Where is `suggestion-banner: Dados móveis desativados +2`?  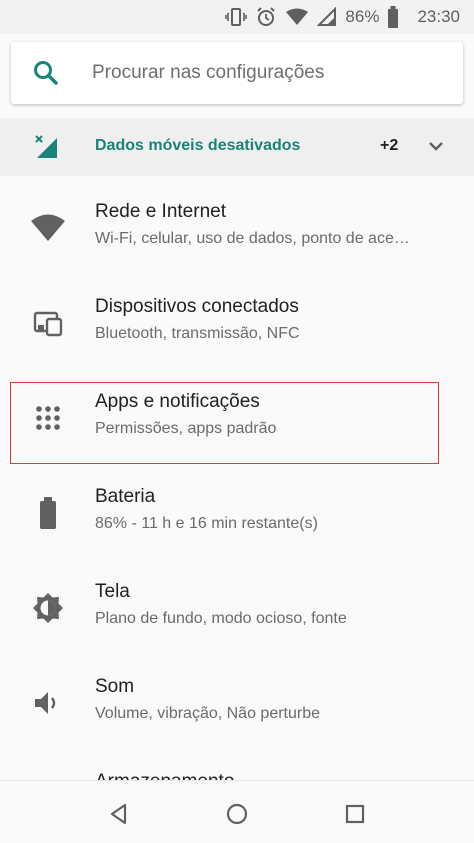 suggestion-banner: Dados móveis desativados +2 is located at coordinates (237, 147).